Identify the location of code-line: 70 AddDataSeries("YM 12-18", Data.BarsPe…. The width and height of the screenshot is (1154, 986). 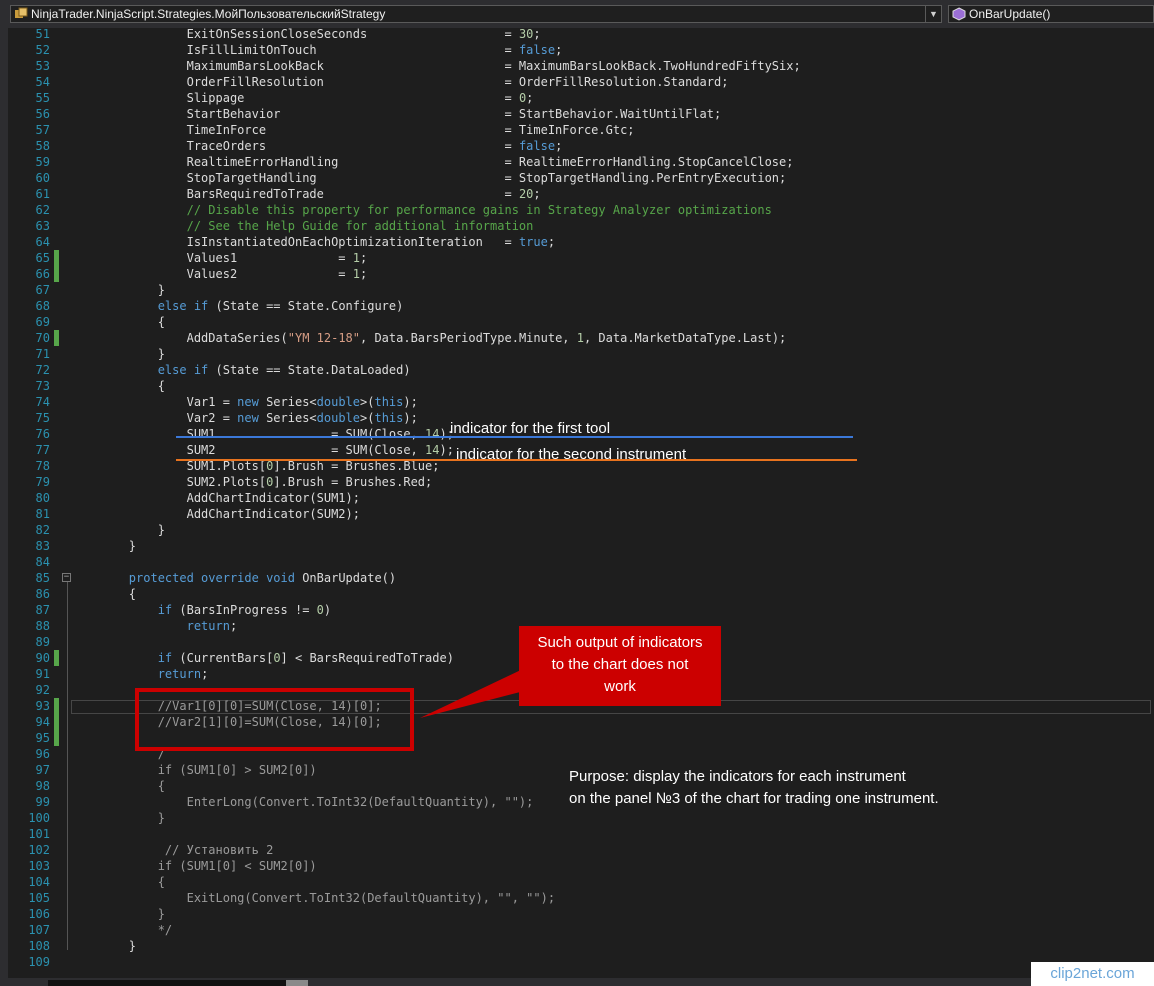
(577, 338).